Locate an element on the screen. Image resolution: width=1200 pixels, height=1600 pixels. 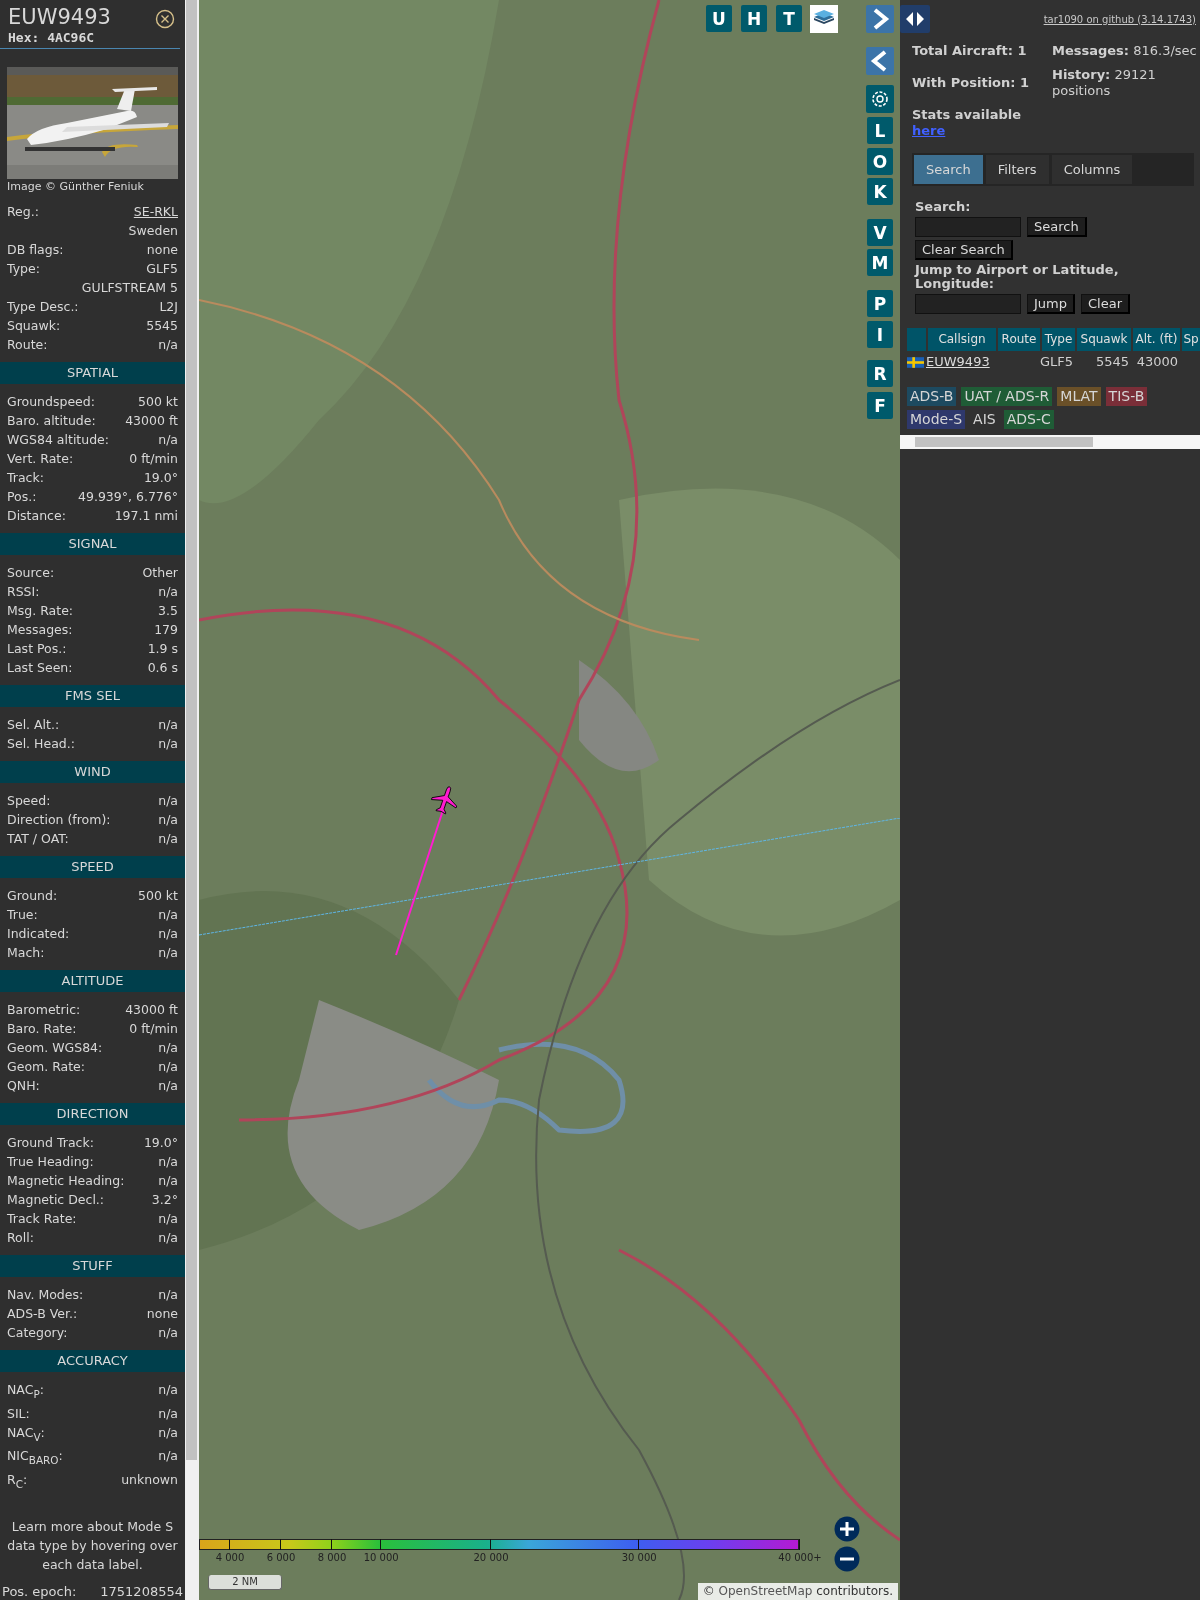
field-value: none is located at coordinates (162, 250).